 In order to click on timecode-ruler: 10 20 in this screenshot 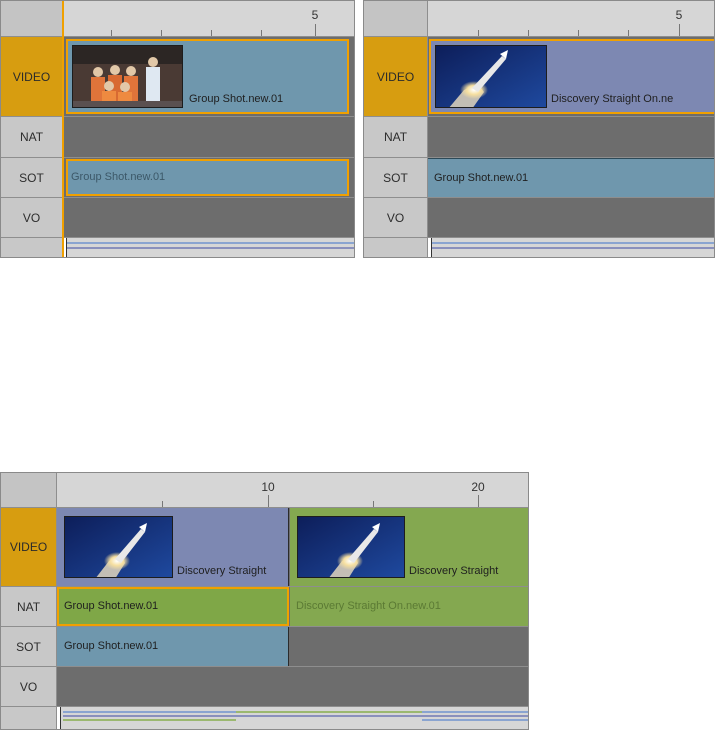, I will do `click(292, 490)`.